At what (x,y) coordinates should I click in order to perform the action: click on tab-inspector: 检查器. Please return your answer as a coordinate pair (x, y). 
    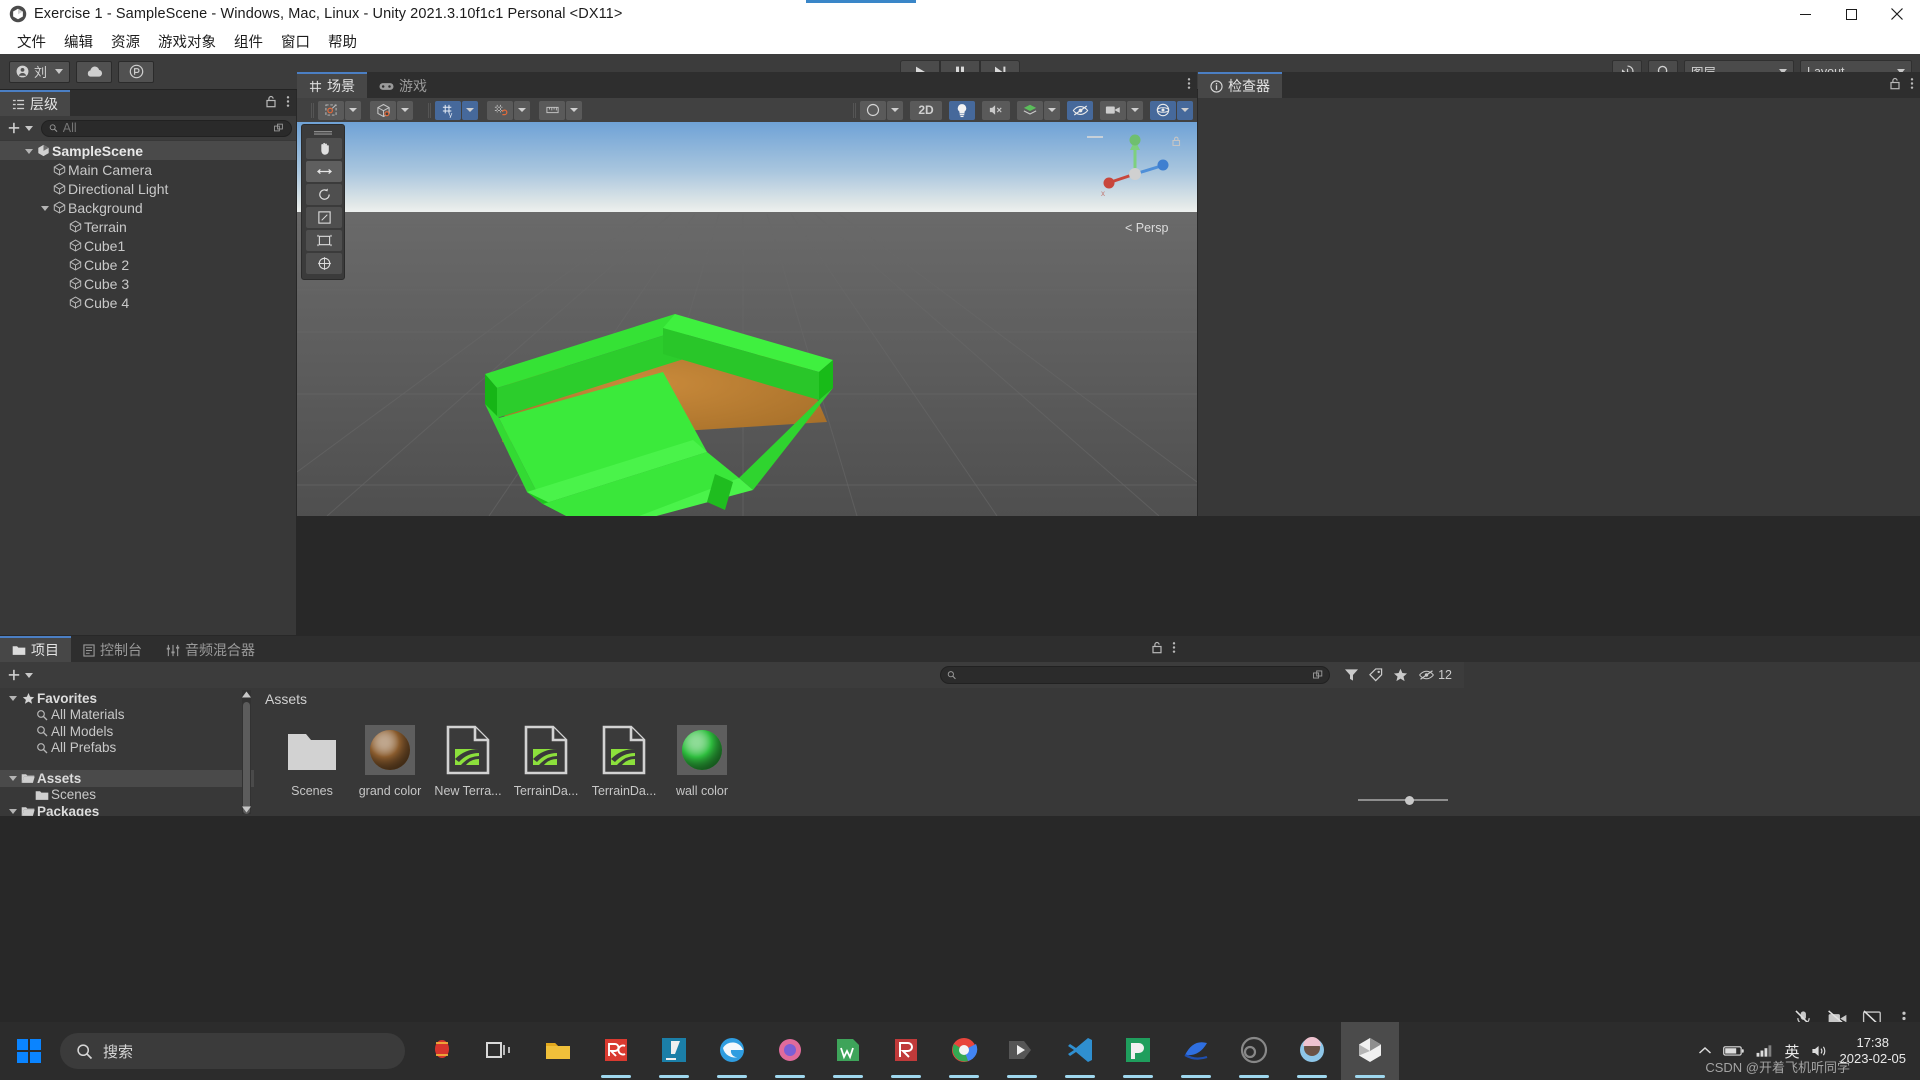
    Looking at the image, I should click on (1240, 85).